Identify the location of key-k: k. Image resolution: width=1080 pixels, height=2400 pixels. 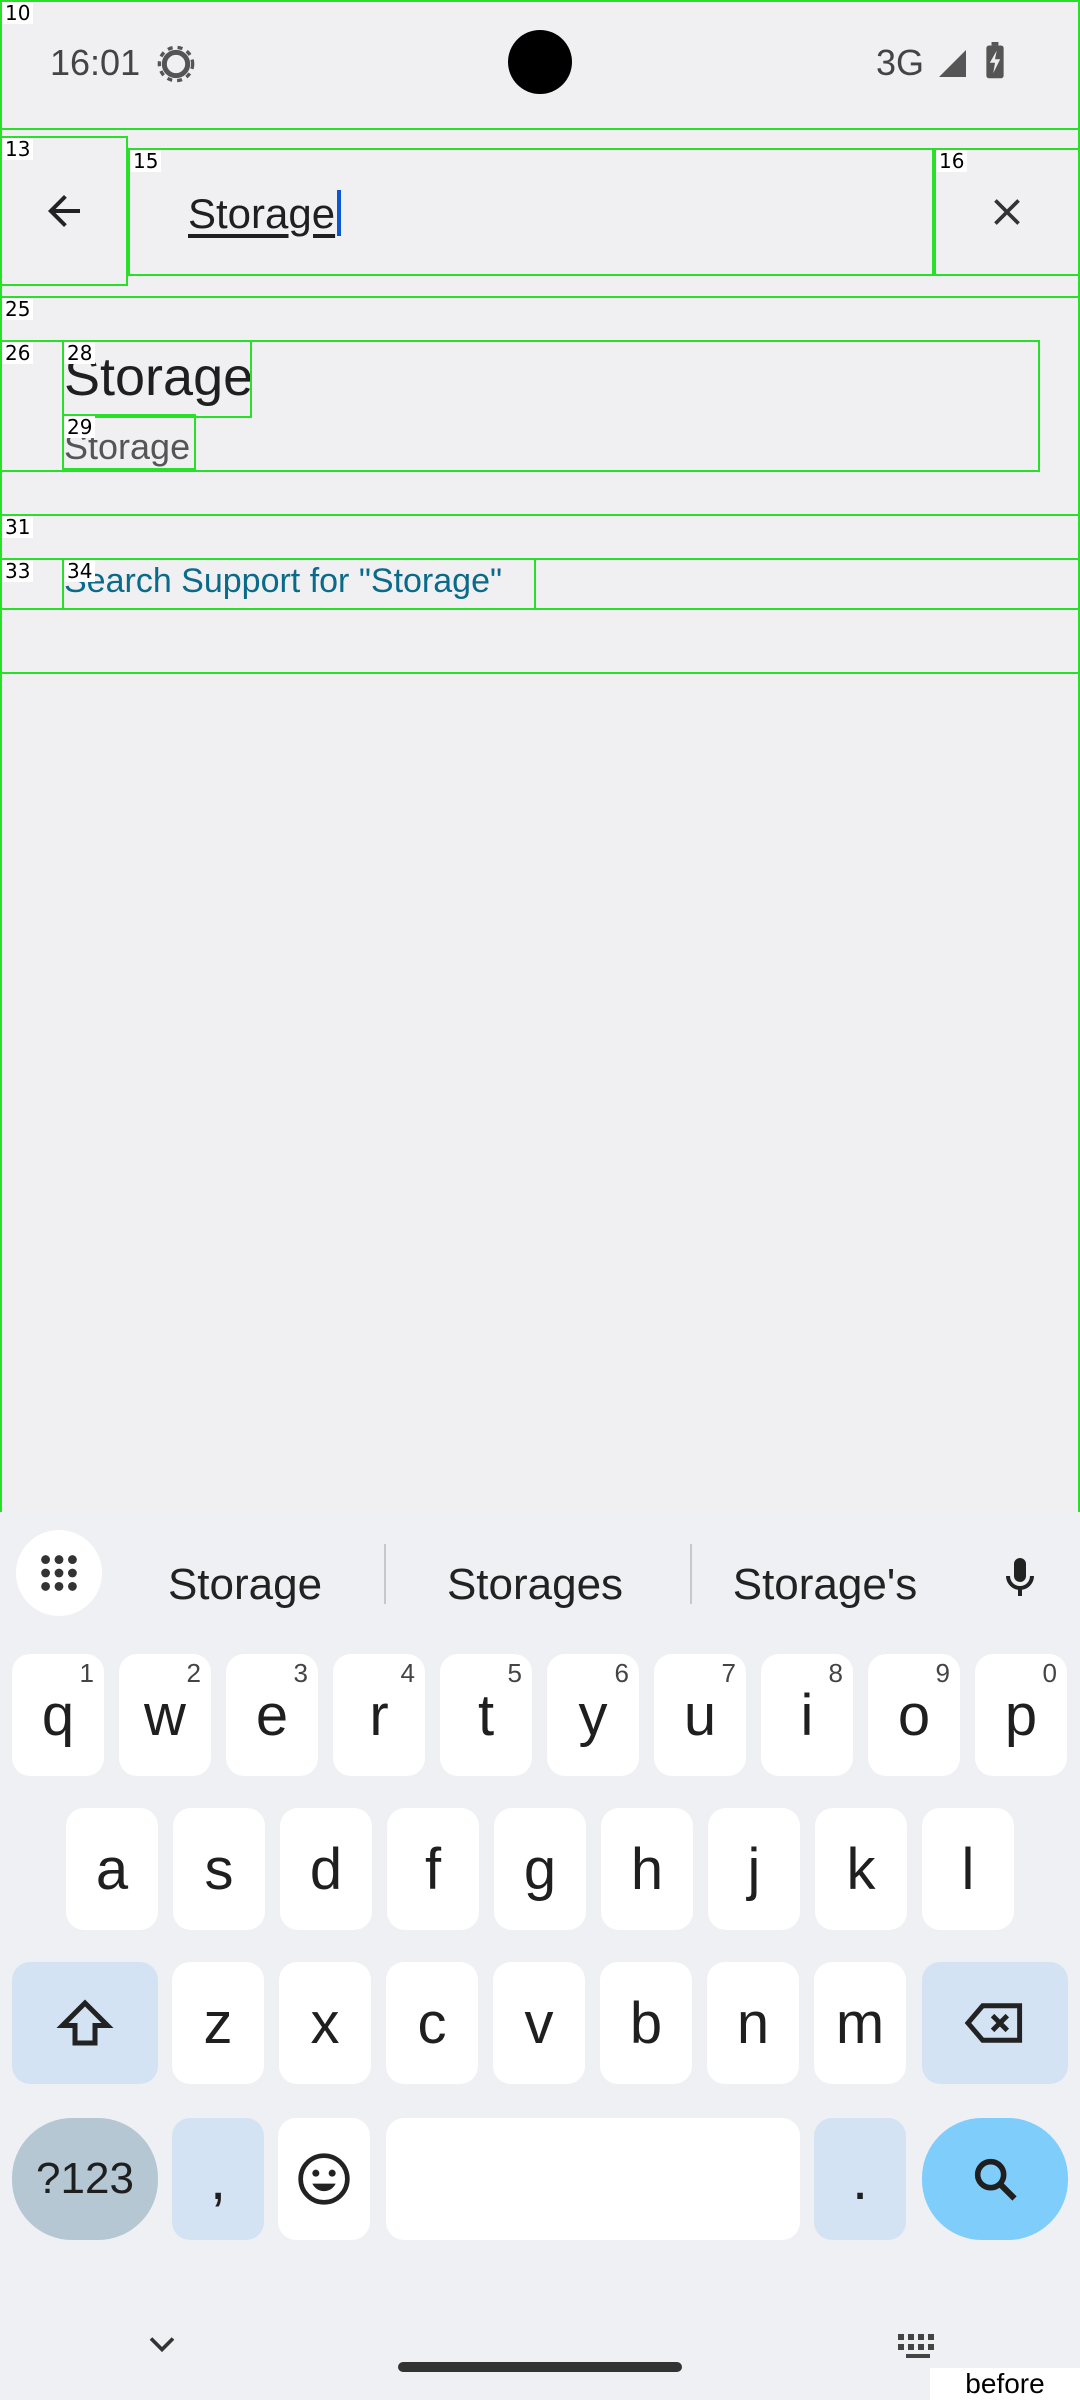
(861, 1869).